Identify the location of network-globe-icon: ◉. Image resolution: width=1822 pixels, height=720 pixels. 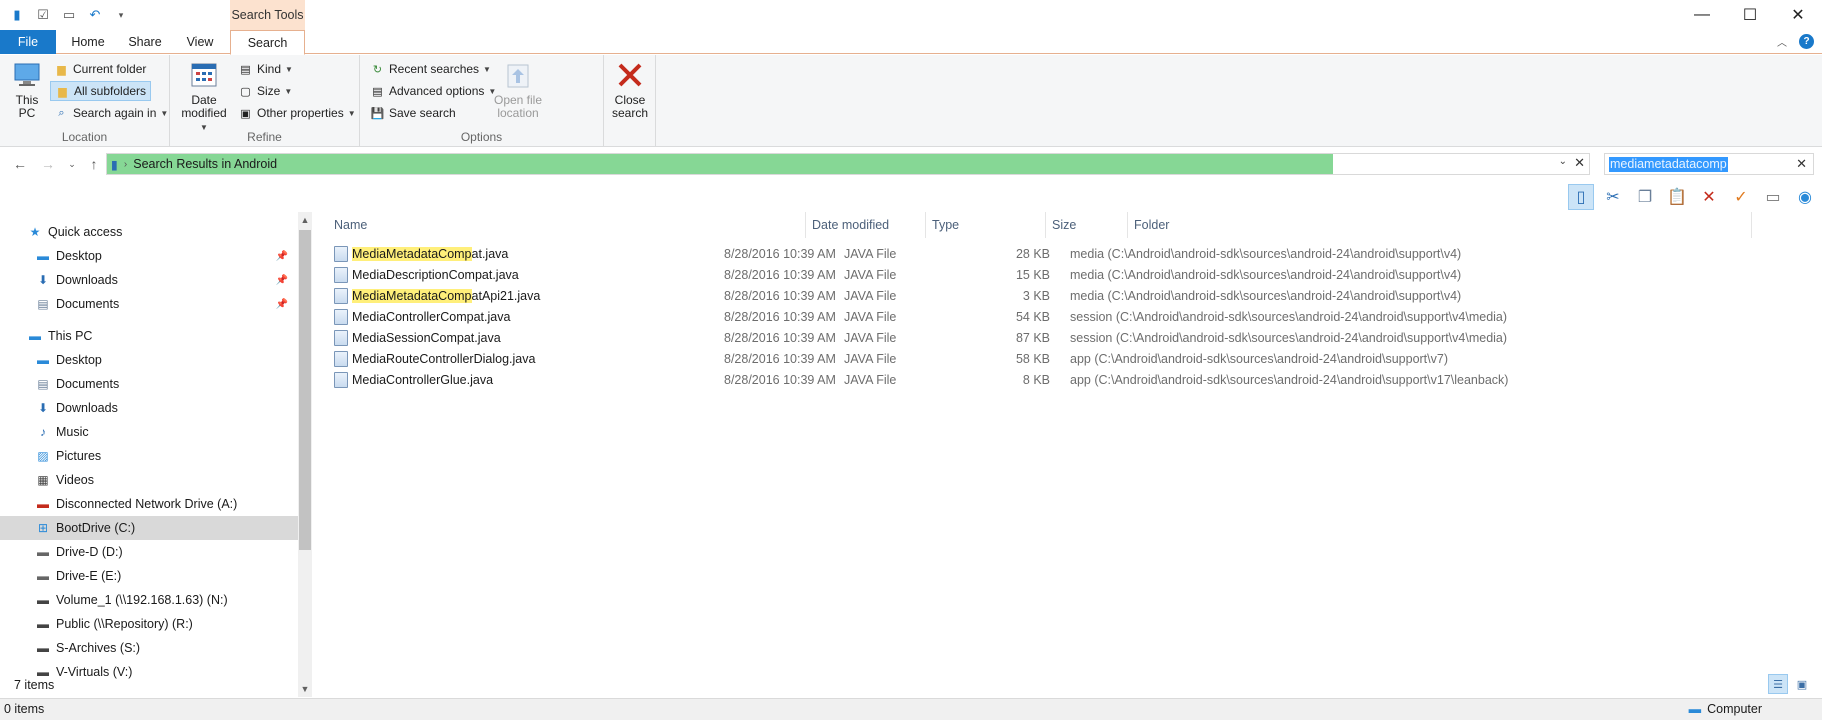
(1805, 197).